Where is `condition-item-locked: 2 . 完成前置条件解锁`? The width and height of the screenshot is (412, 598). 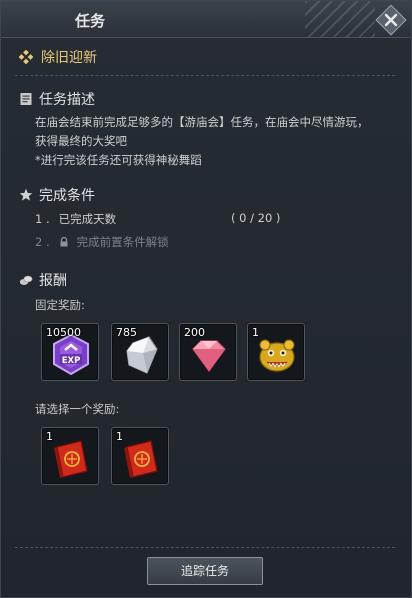
condition-item-locked: 2 . 完成前置条件解锁 is located at coordinates (102, 242).